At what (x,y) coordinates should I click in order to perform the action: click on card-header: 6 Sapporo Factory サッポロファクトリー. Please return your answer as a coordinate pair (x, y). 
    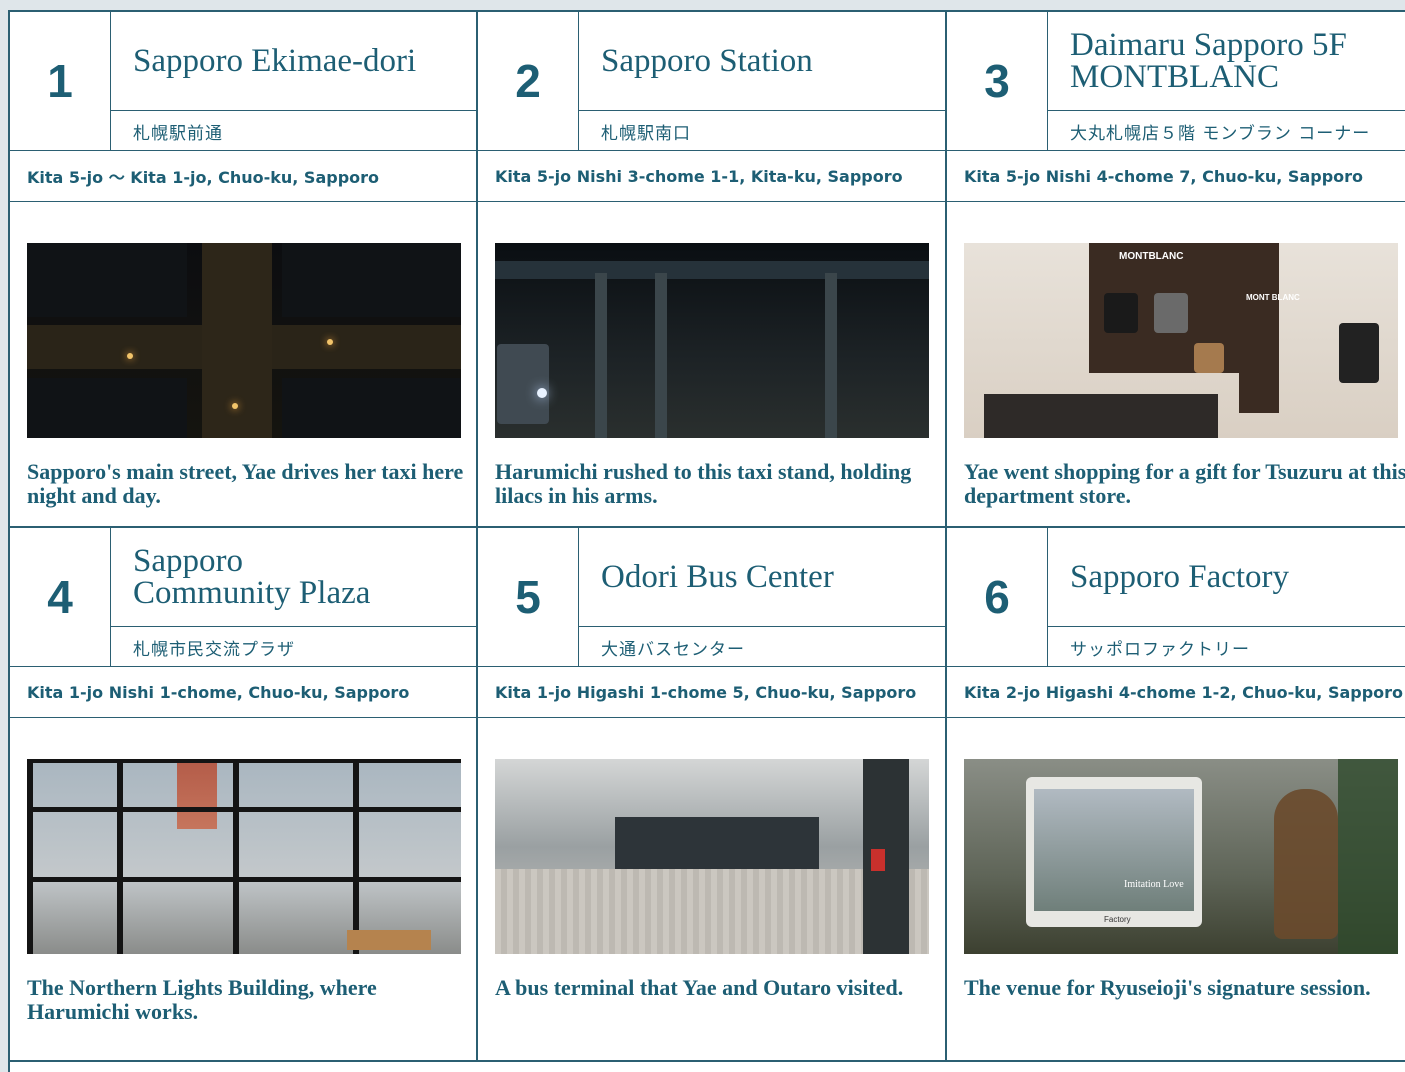
    Looking at the image, I should click on (1176, 597).